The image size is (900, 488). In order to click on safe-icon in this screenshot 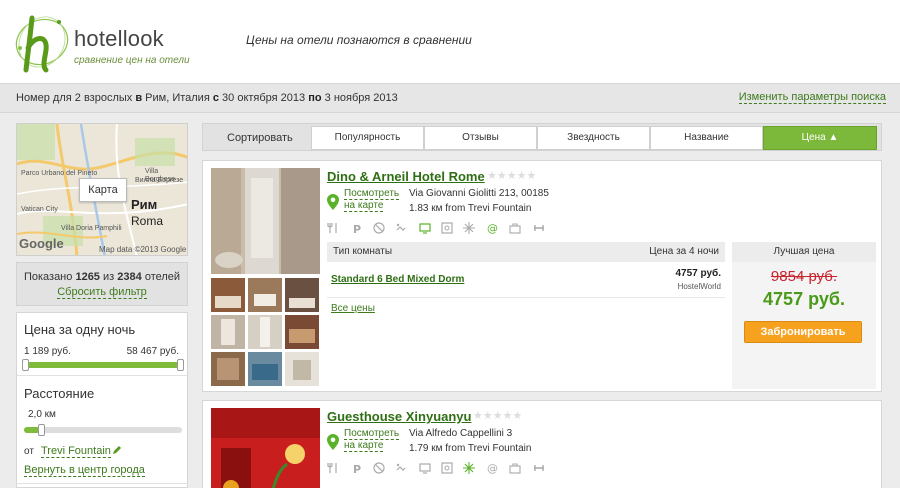, I will do `click(447, 228)`.